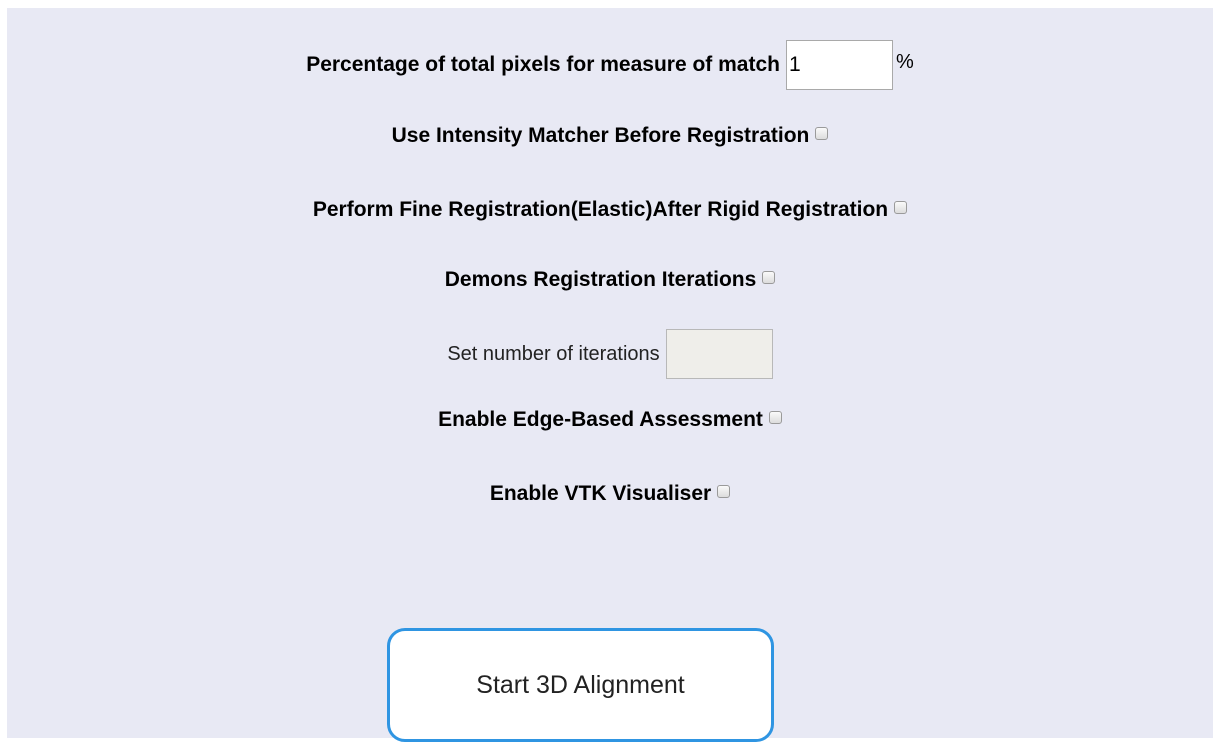 Image resolution: width=1213 pixels, height=742 pixels. I want to click on demons-iterations-row: Demons Registration Iterations, so click(610, 280).